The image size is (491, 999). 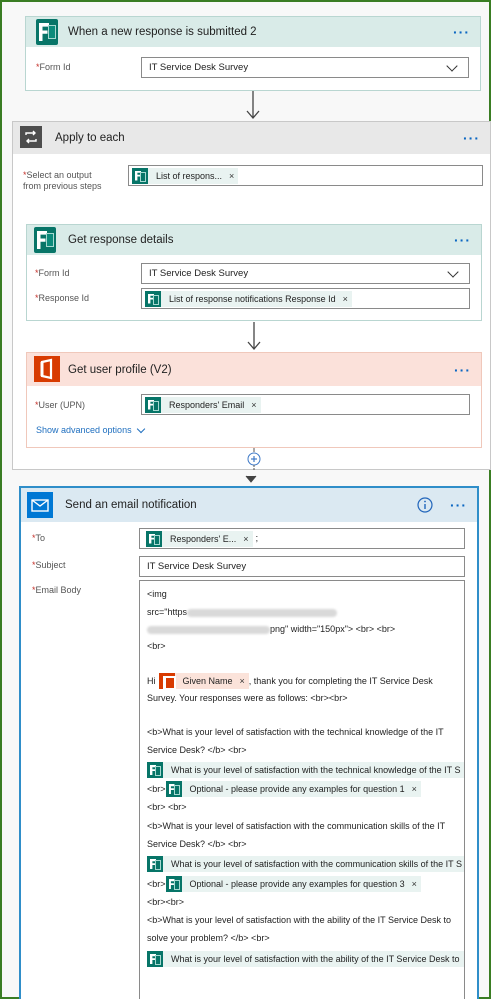 I want to click on get-user-profile-header: Get user profile (V2) ···, so click(x=254, y=369).